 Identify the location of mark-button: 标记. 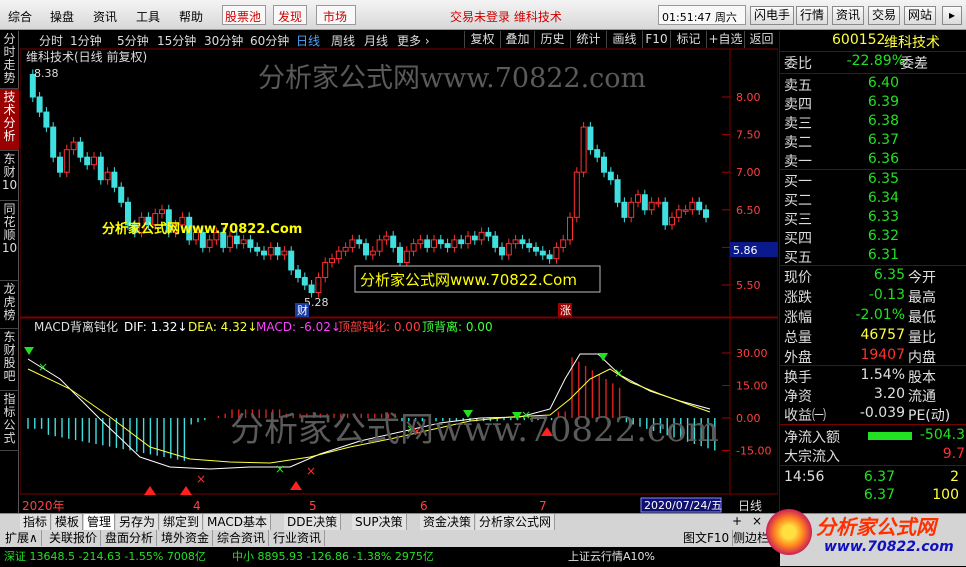
(688, 39).